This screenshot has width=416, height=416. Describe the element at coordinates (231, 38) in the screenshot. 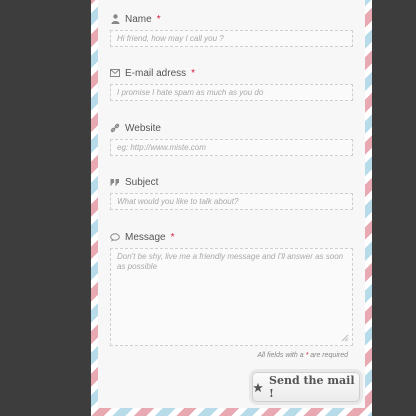

I see `name-input: Hi friend, how may I call you ?` at that location.